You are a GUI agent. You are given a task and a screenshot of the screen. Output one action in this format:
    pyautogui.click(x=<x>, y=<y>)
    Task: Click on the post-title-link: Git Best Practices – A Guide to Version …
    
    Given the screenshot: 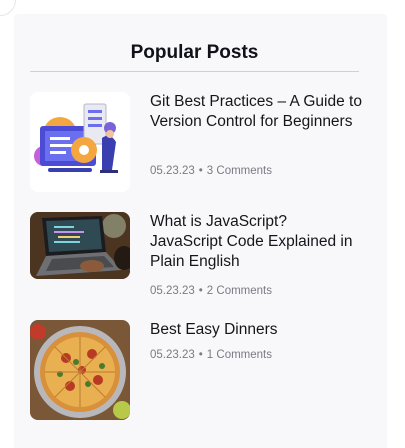 What is the action you would take?
    pyautogui.click(x=256, y=112)
    